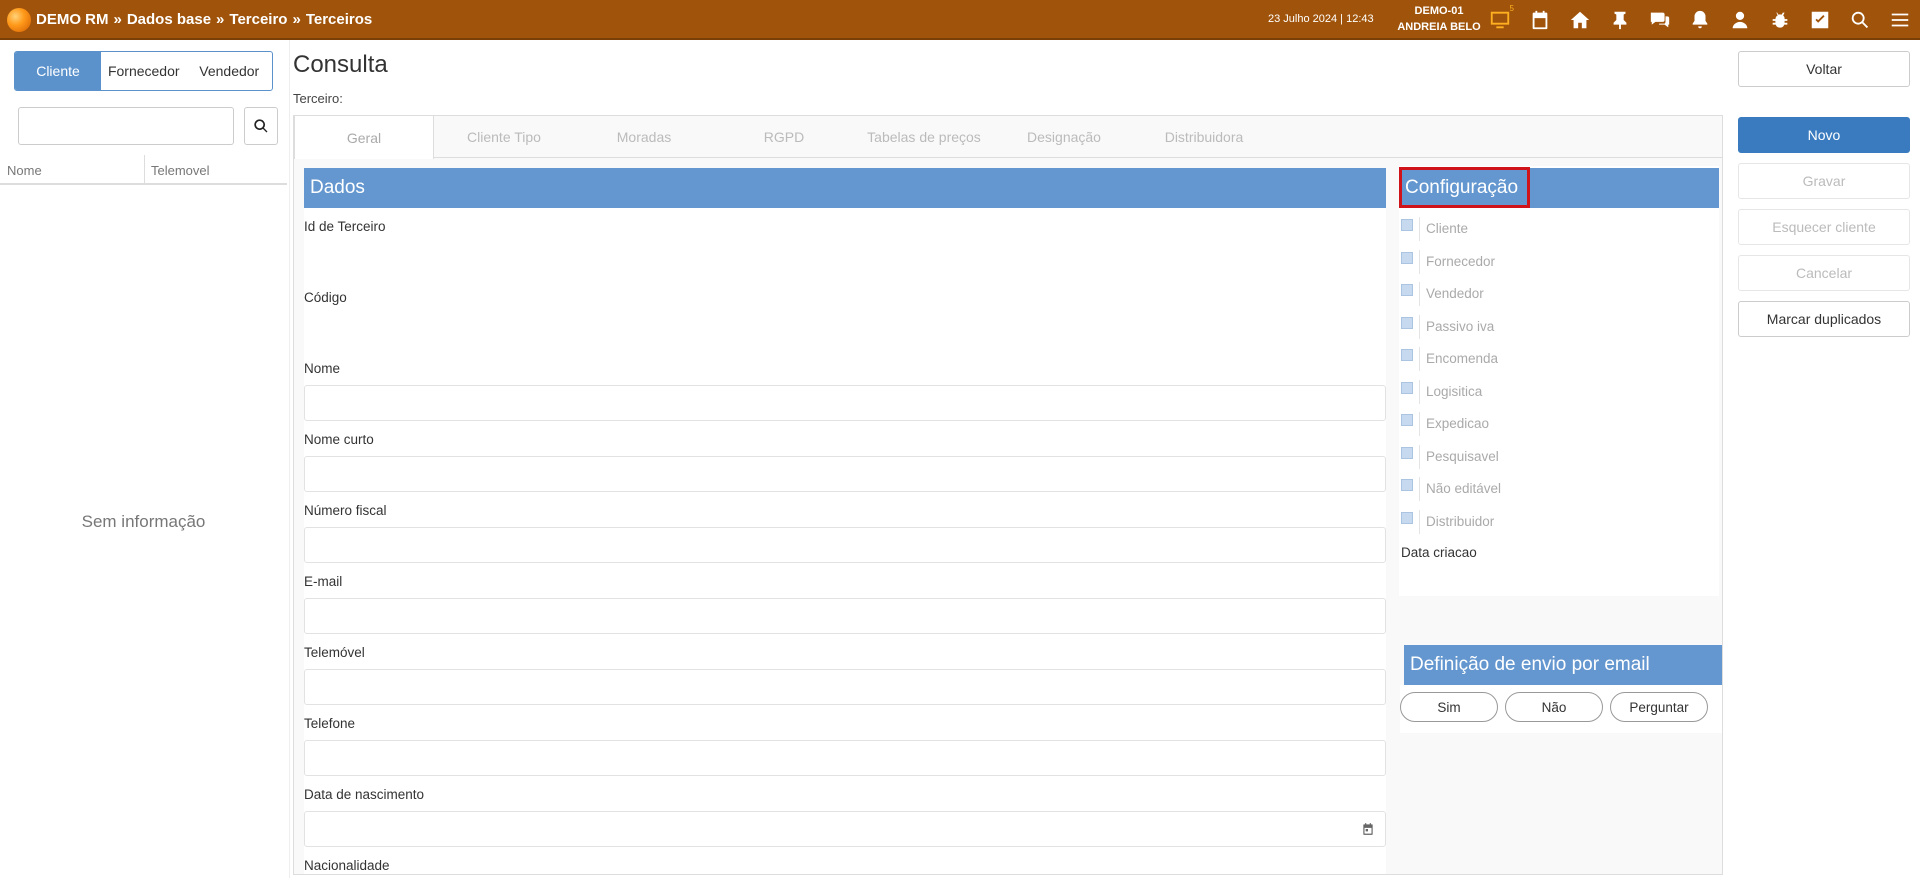  What do you see at coordinates (1462, 358) in the screenshot?
I see `checkbox-label: Encomenda` at bounding box center [1462, 358].